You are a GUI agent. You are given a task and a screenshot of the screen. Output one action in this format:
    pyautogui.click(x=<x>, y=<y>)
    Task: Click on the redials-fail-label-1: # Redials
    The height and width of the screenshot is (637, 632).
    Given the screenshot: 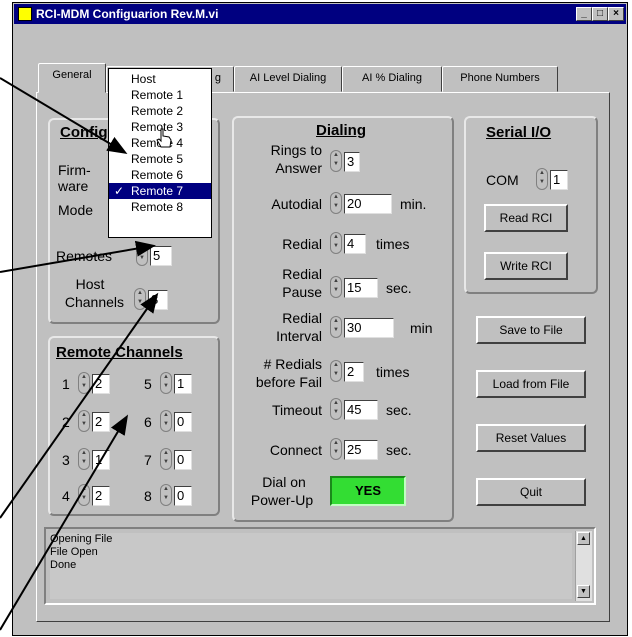 What is the action you would take?
    pyautogui.click(x=292, y=364)
    